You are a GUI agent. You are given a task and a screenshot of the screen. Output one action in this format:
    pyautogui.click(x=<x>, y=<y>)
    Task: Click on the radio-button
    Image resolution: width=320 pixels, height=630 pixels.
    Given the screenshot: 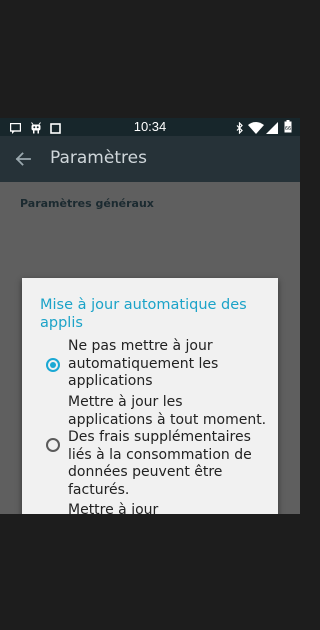 What is the action you would take?
    pyautogui.click(x=53, y=445)
    